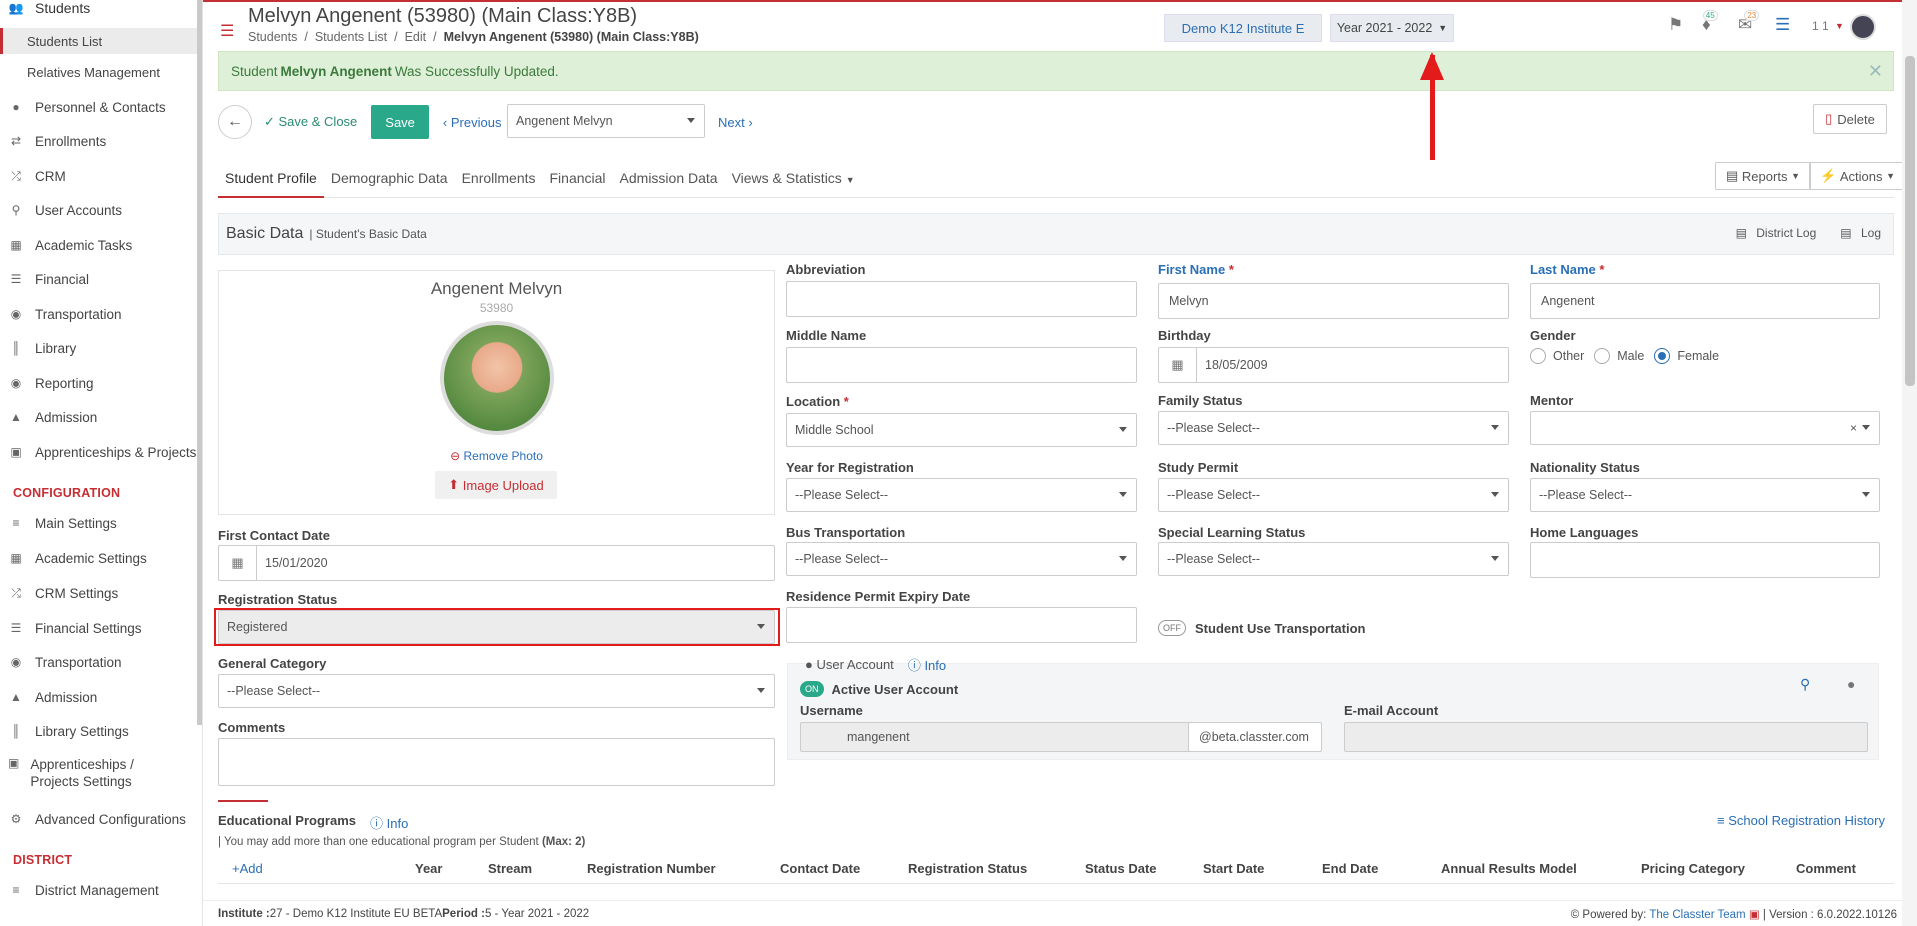 The height and width of the screenshot is (926, 1917). Describe the element at coordinates (1333, 495) in the screenshot. I see `study-permit-select: --Please Select--` at that location.